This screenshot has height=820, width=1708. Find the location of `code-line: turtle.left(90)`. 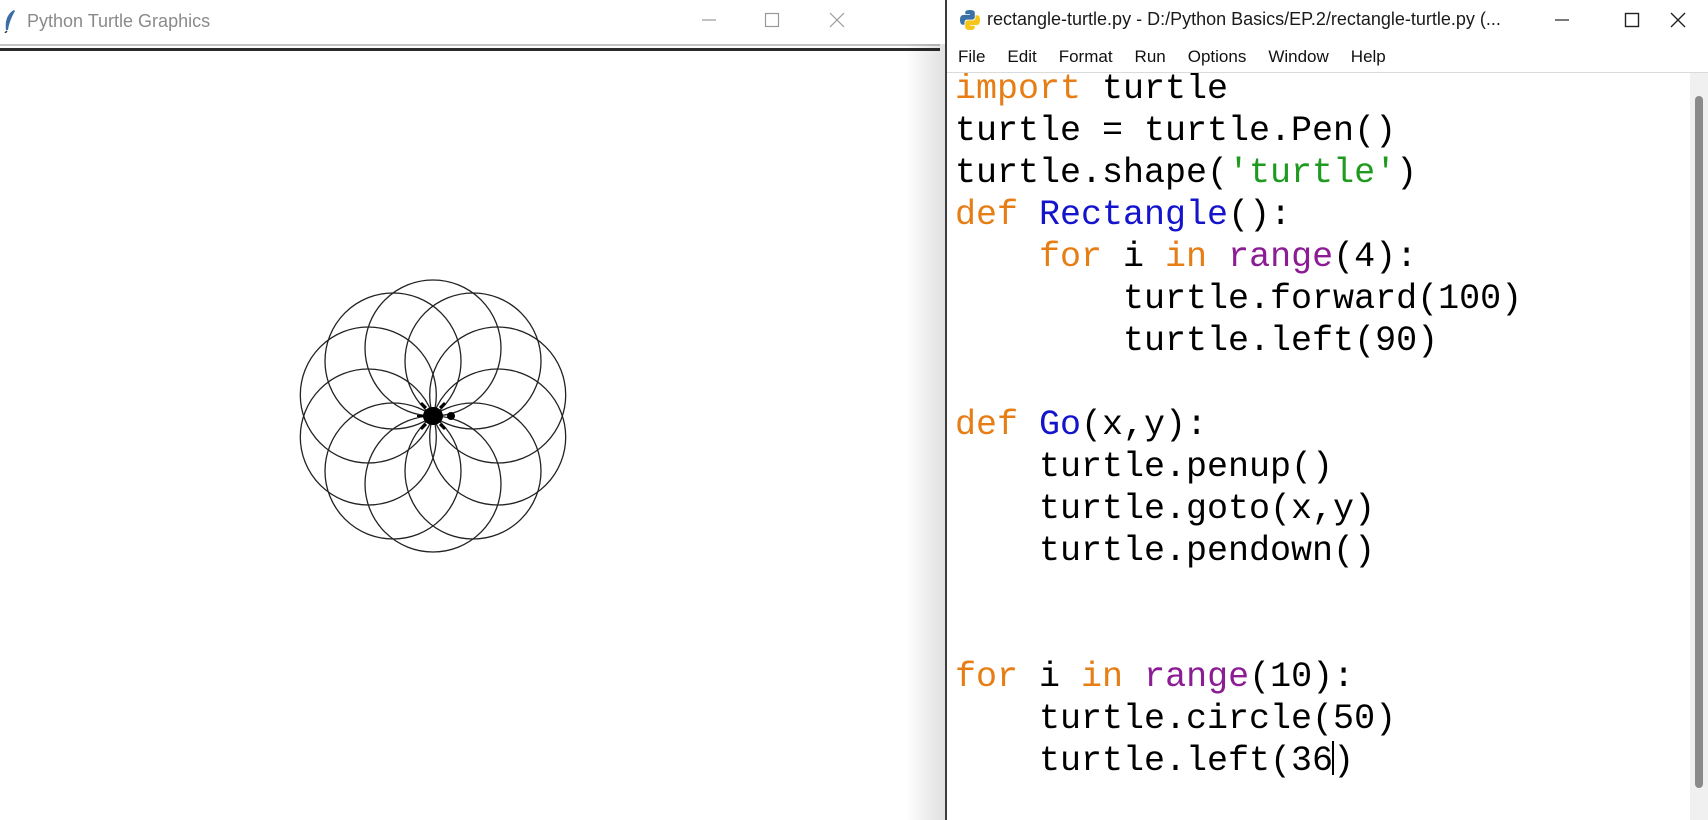

code-line: turtle.left(90) is located at coordinates (1196, 341).